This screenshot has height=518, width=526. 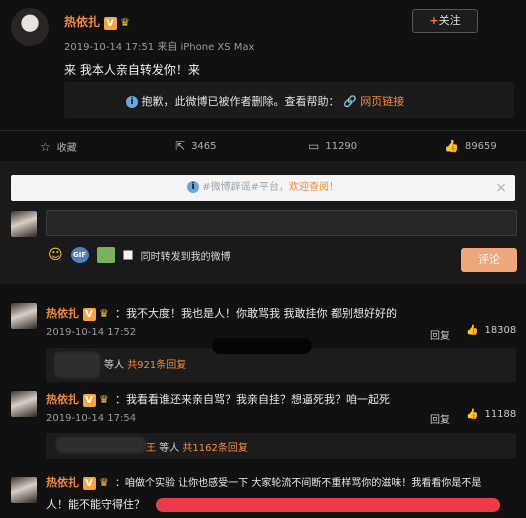 What do you see at coordinates (281, 446) in the screenshot?
I see `sub-replies-box: 王 等人 共1162条回复` at bounding box center [281, 446].